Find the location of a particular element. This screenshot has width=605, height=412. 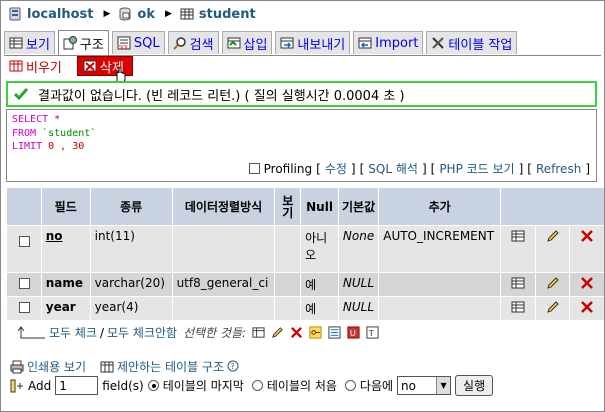

sql-query: SELECT * FROM `student` LIMIT 0 , 30 is located at coordinates (301, 133).